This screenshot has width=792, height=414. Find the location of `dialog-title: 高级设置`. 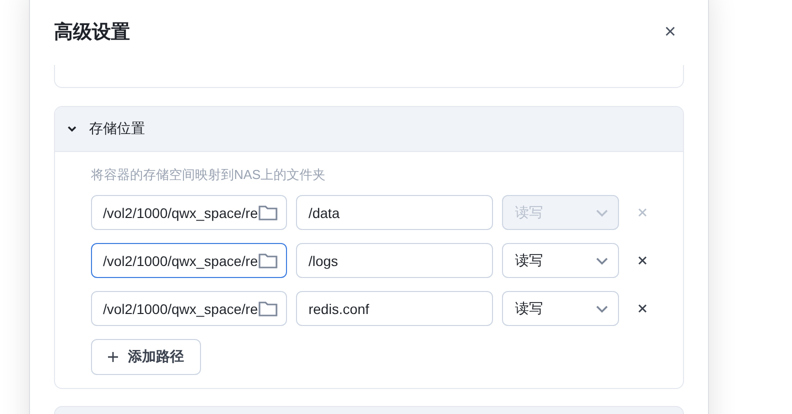

dialog-title: 高级设置 is located at coordinates (92, 32).